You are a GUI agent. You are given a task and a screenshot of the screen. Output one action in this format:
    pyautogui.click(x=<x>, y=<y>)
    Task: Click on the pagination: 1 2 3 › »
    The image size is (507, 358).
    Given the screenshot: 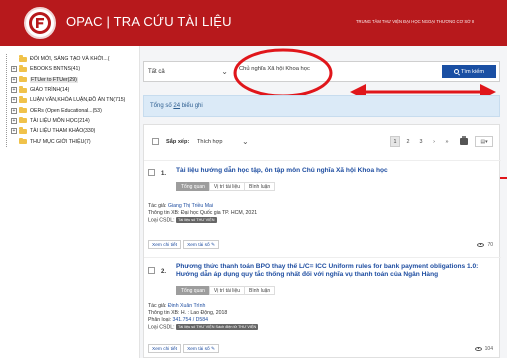 What is the action you would take?
    pyautogui.click(x=421, y=141)
    